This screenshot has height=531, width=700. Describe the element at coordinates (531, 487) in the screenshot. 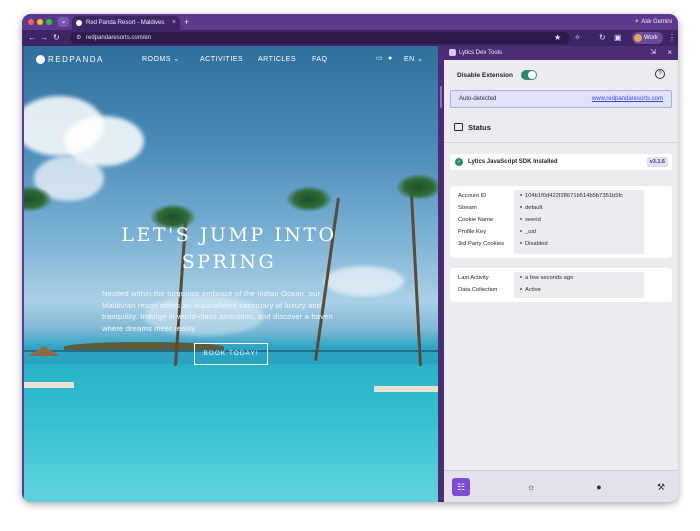

I see `debug-tab-icon: ☼` at that location.